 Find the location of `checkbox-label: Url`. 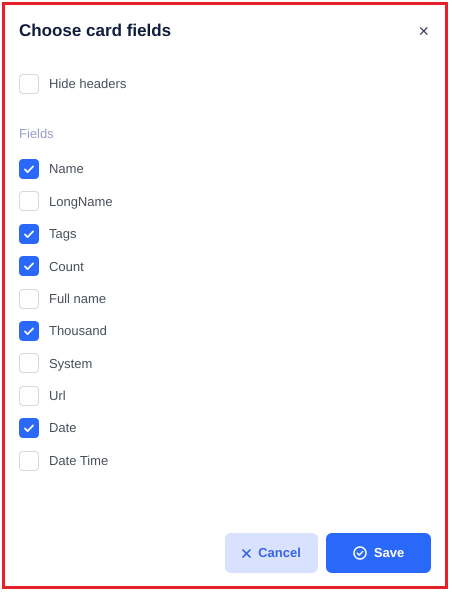

checkbox-label: Url is located at coordinates (57, 396).